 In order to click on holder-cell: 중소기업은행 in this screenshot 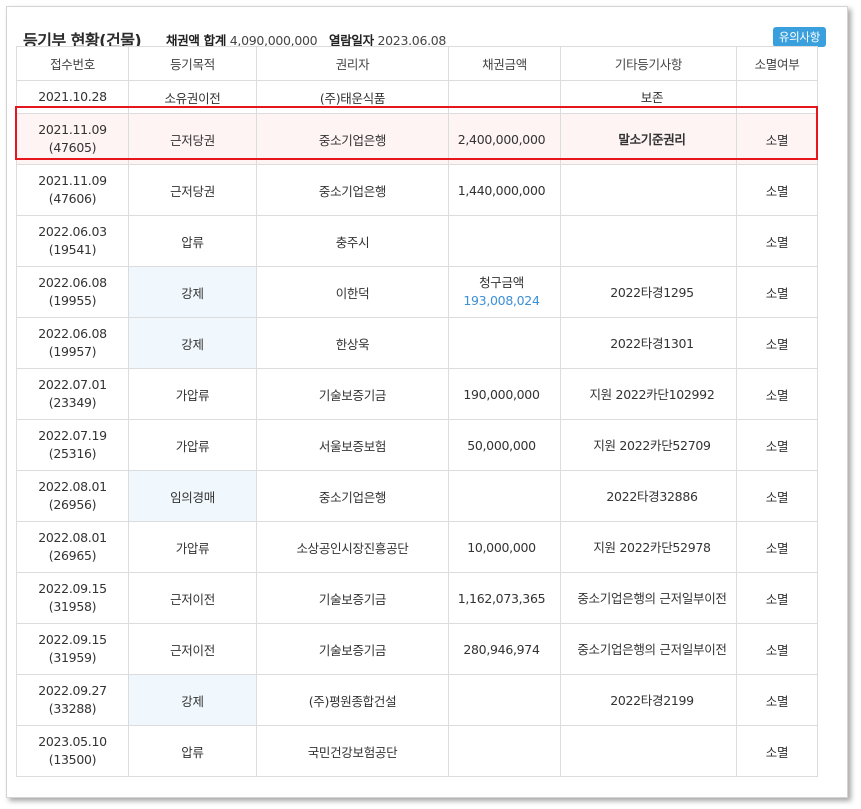, I will do `click(352, 190)`.